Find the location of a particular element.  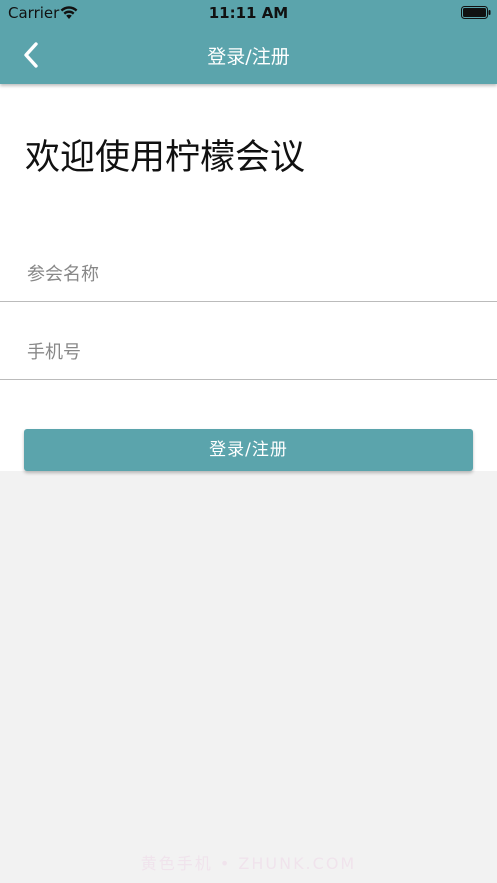

status-time: 11:11 AM is located at coordinates (248, 13).